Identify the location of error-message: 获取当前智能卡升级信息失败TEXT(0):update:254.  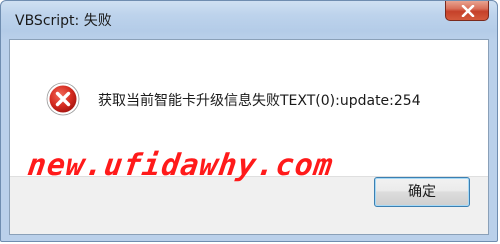
(259, 101).